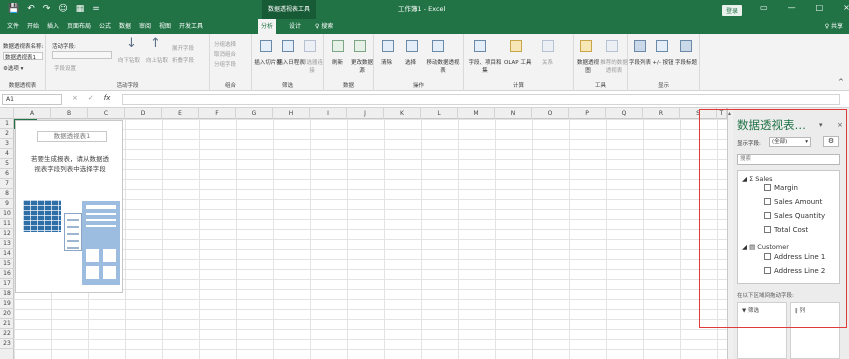 This screenshot has height=359, width=849. What do you see at coordinates (338, 46) in the screenshot?
I see `refresh-icon` at bounding box center [338, 46].